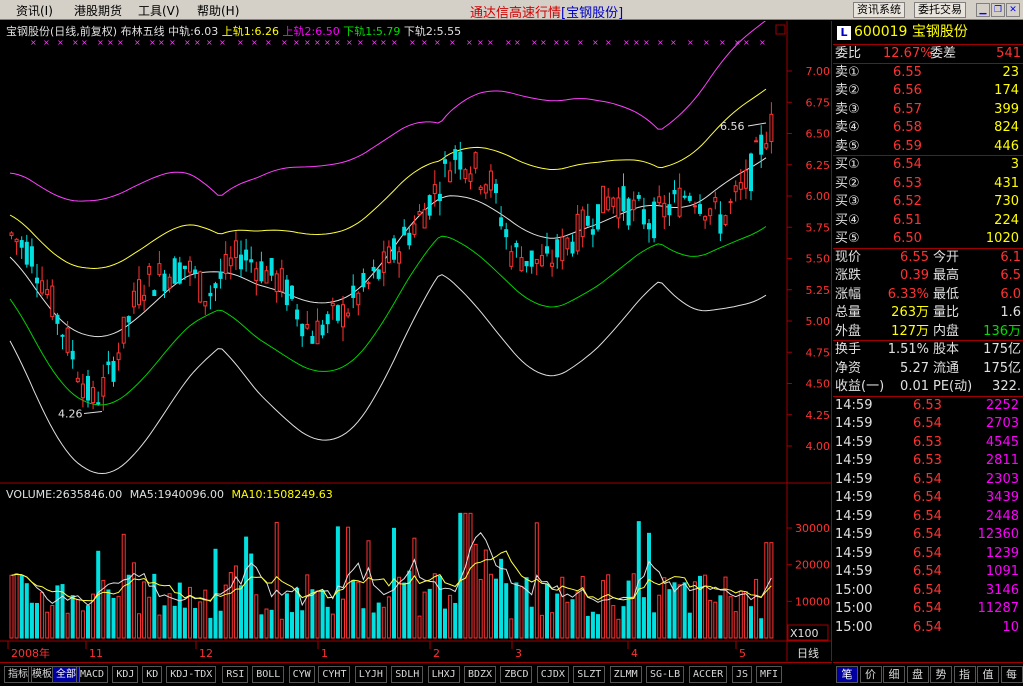 This screenshot has height=686, width=1023. Describe the element at coordinates (812, 601) in the screenshot. I see `volume-axis-label: 10000` at that location.